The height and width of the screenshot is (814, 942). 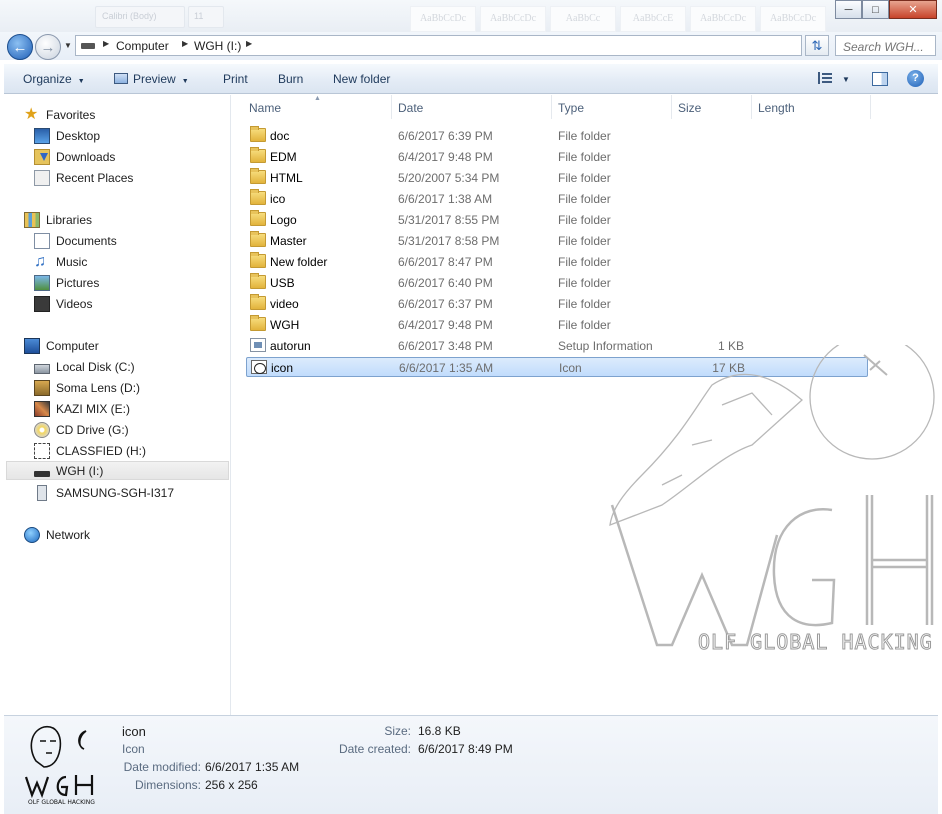 What do you see at coordinates (284, 304) in the screenshot?
I see `file-name: video` at bounding box center [284, 304].